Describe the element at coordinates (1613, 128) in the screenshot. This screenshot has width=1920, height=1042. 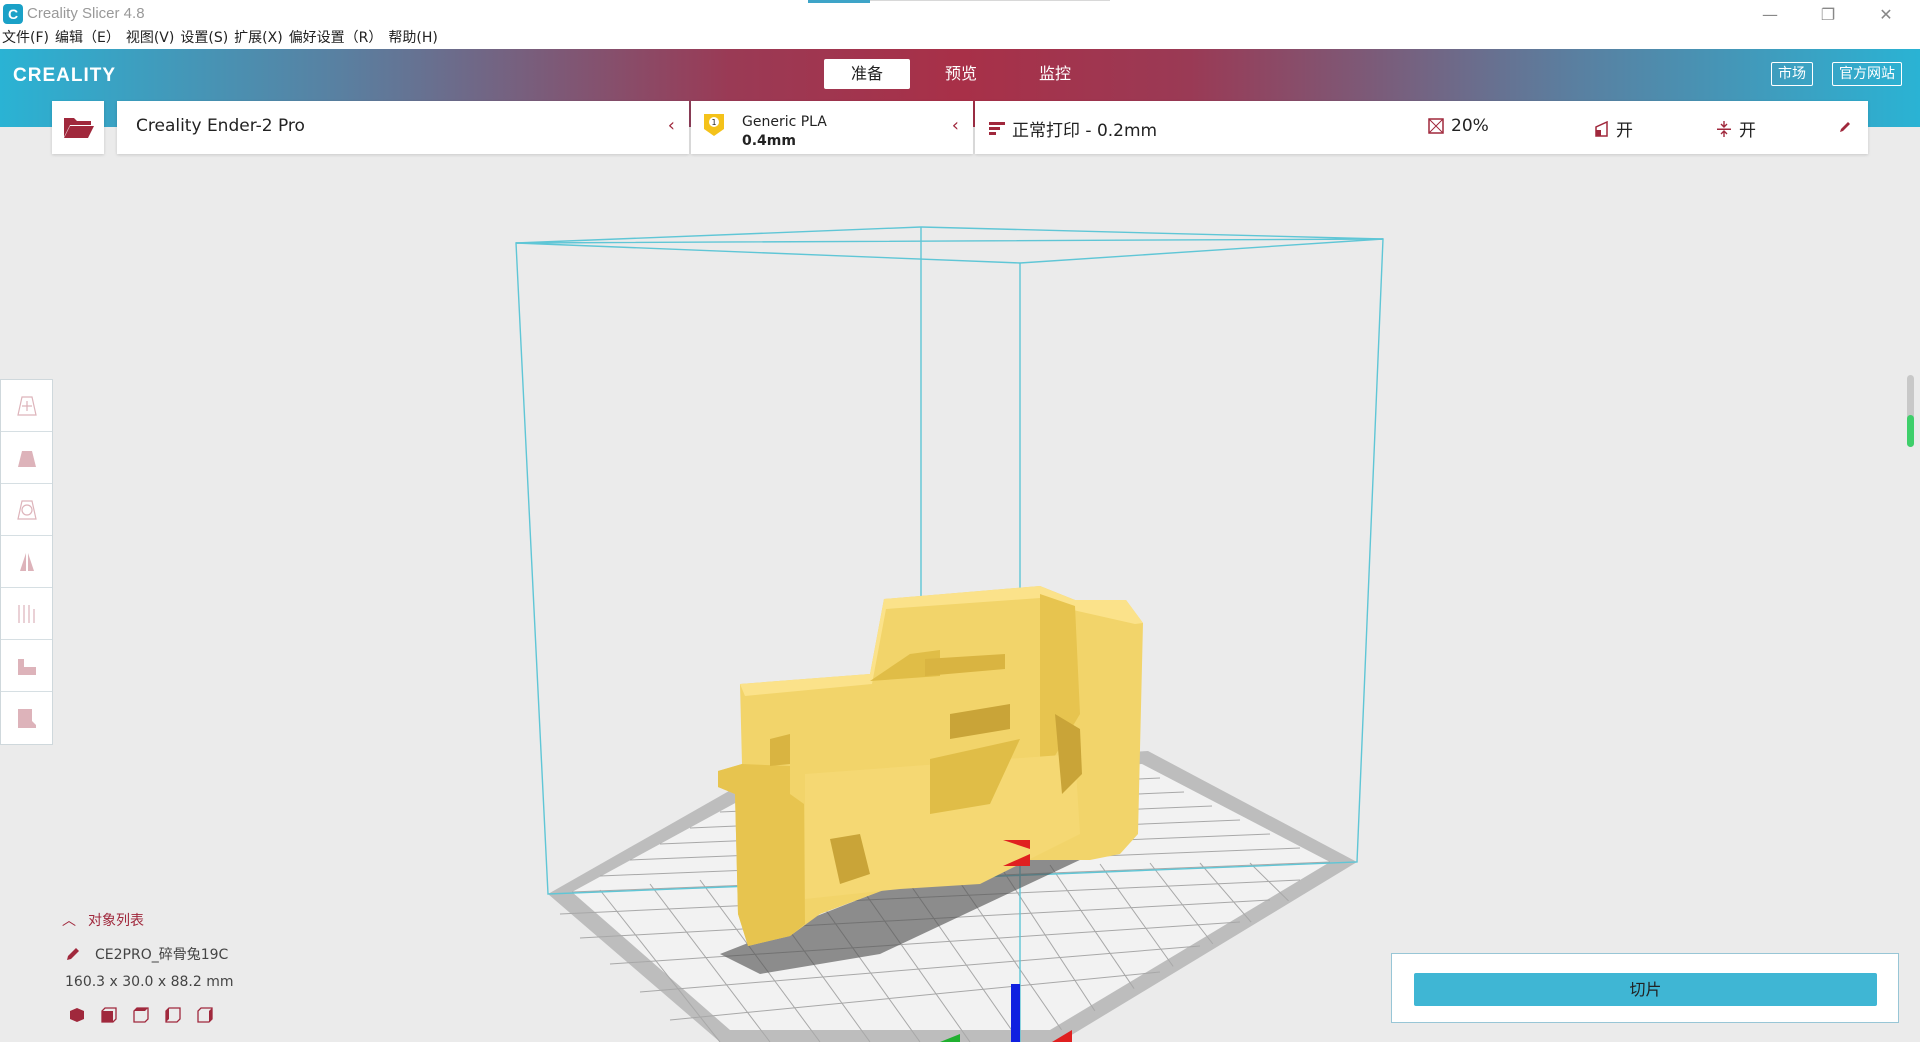
I see `support-setting: 开` at that location.